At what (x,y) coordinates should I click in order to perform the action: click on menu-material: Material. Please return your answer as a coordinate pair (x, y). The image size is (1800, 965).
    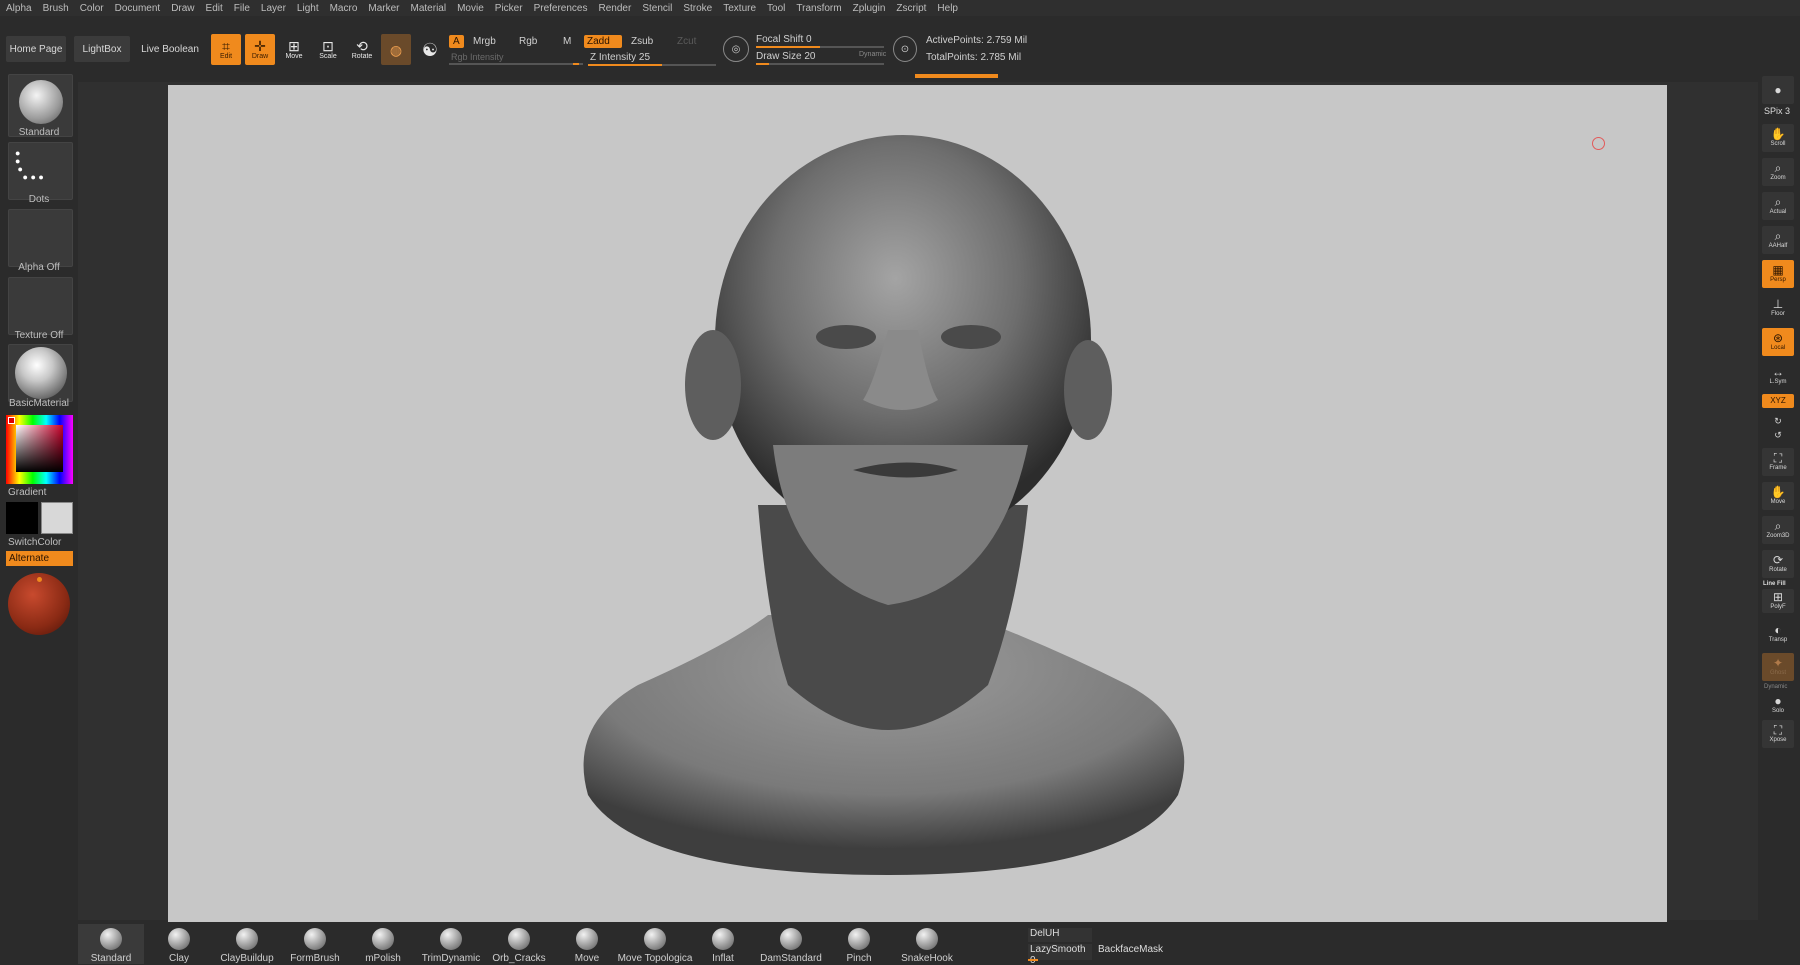
    Looking at the image, I should click on (429, 8).